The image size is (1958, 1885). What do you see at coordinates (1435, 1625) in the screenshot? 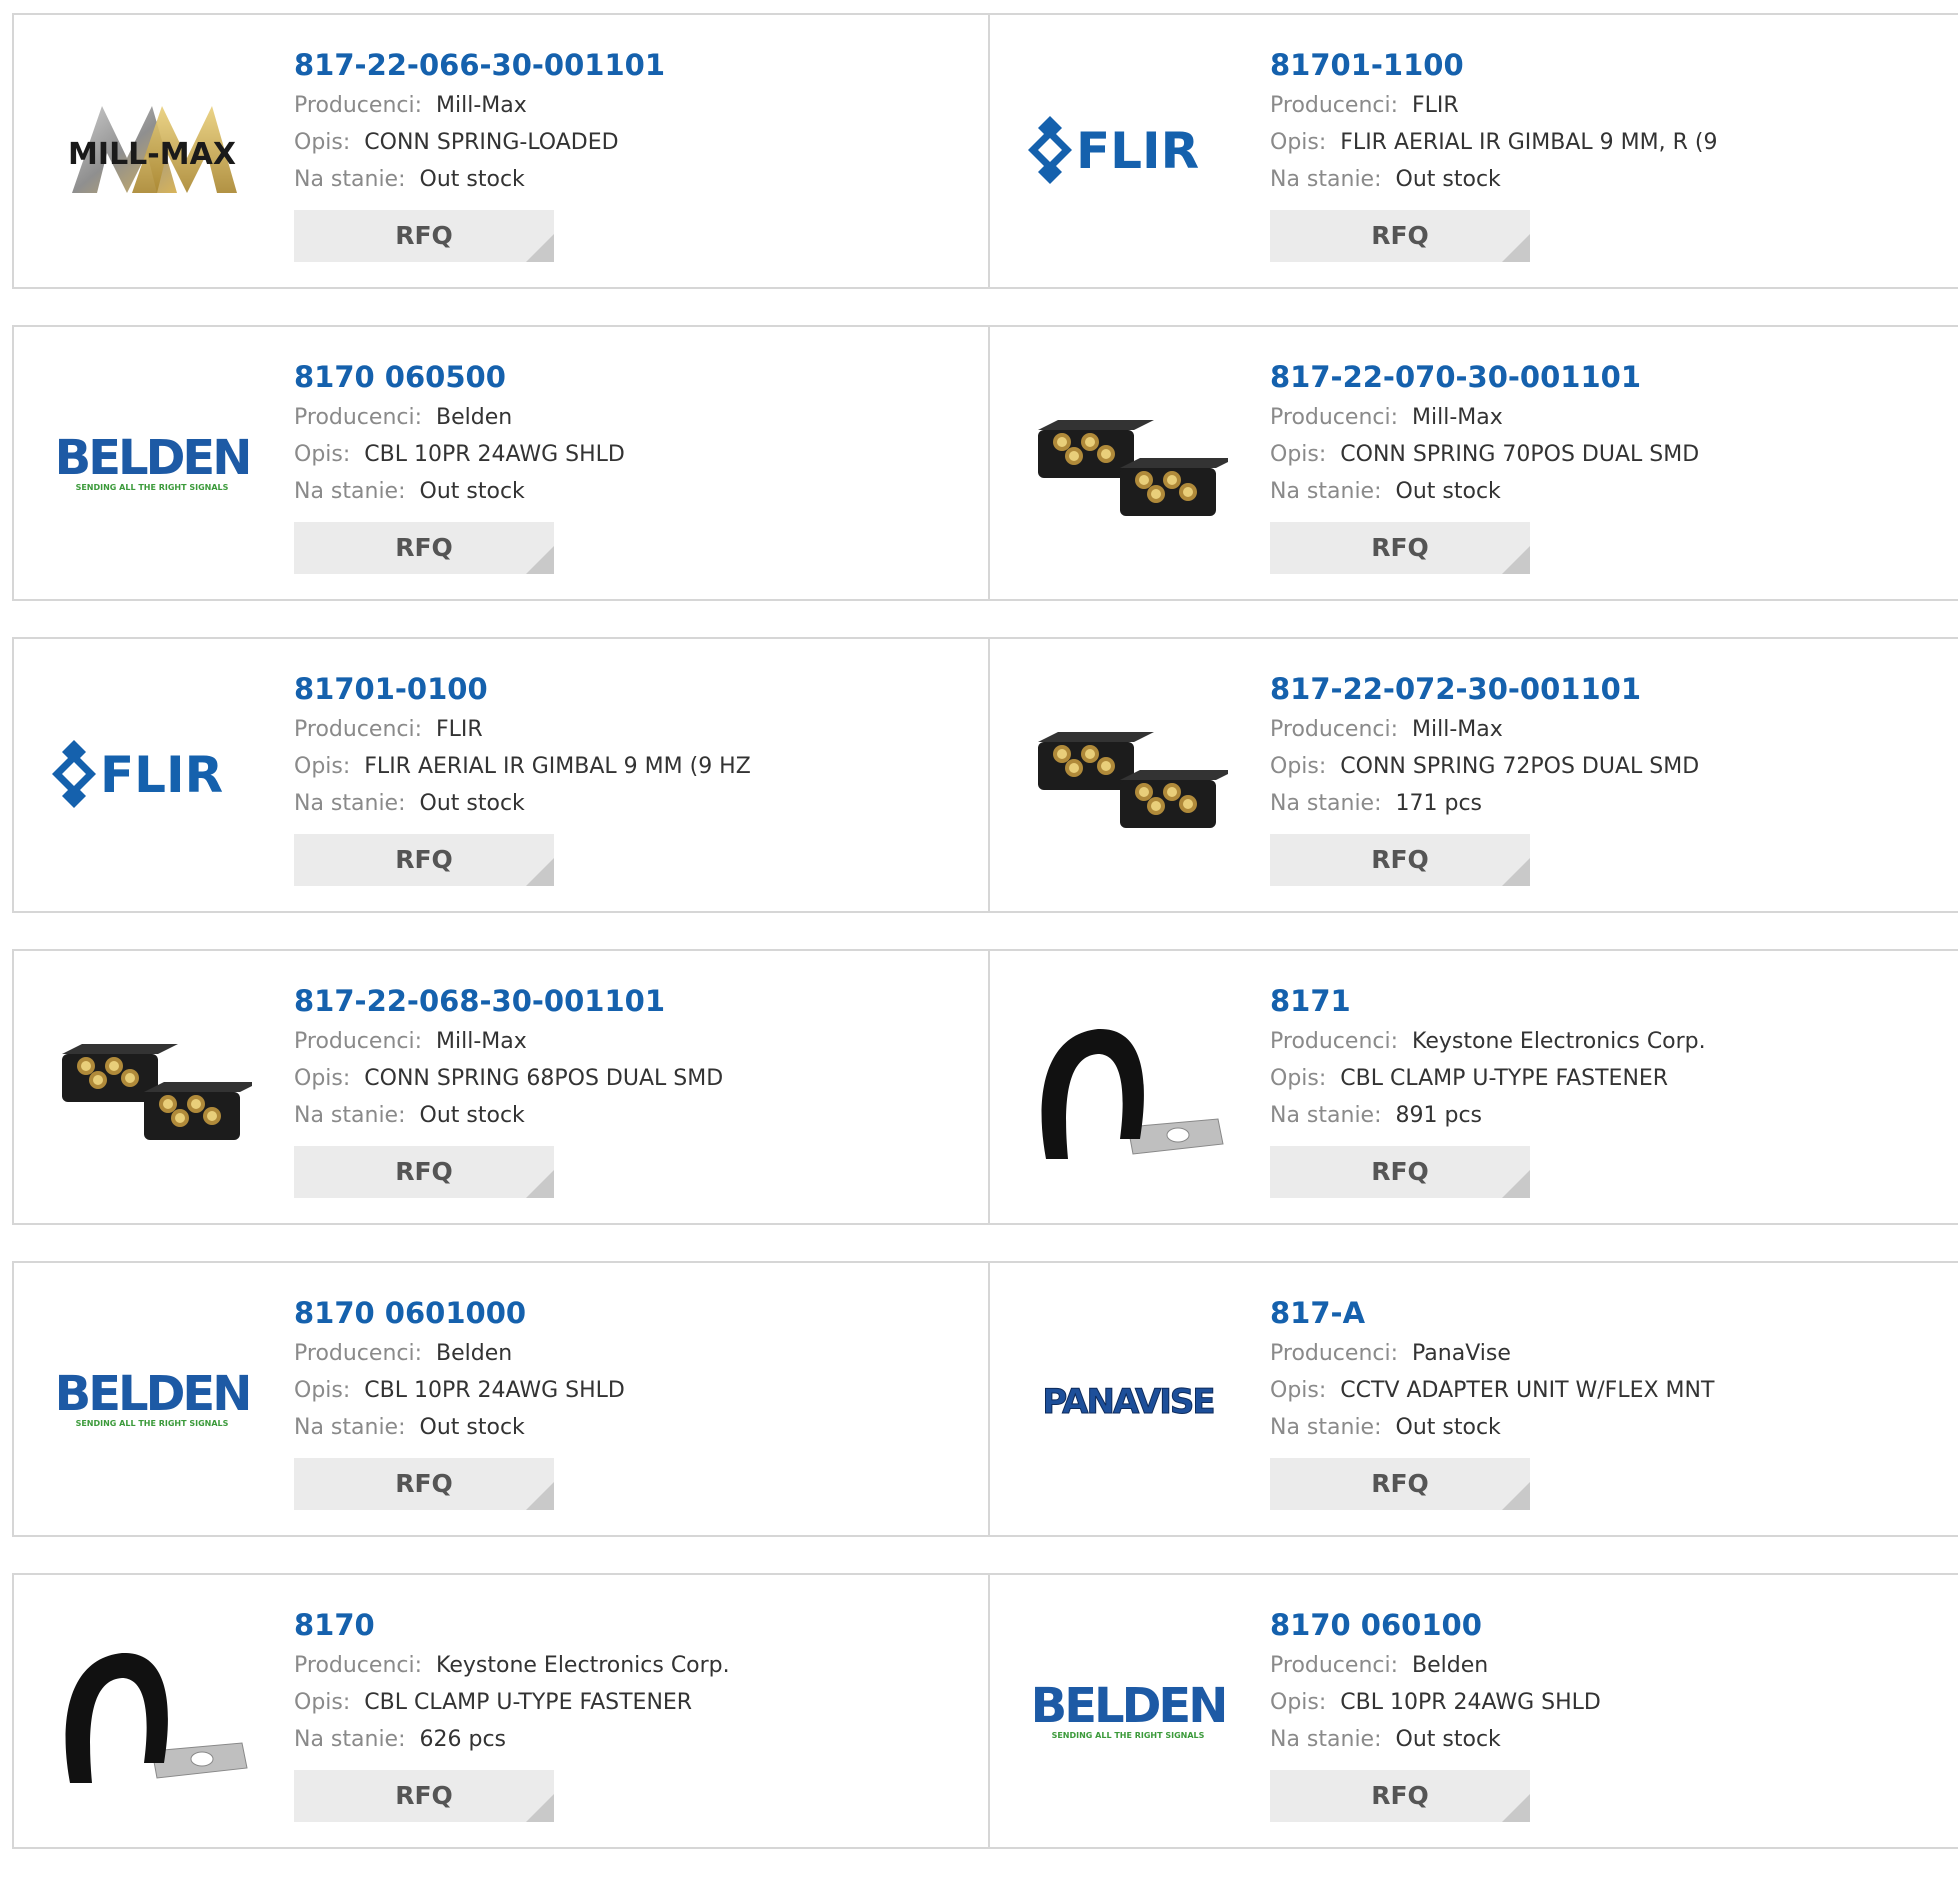
I see `part-number-link: 8170 060100` at bounding box center [1435, 1625].